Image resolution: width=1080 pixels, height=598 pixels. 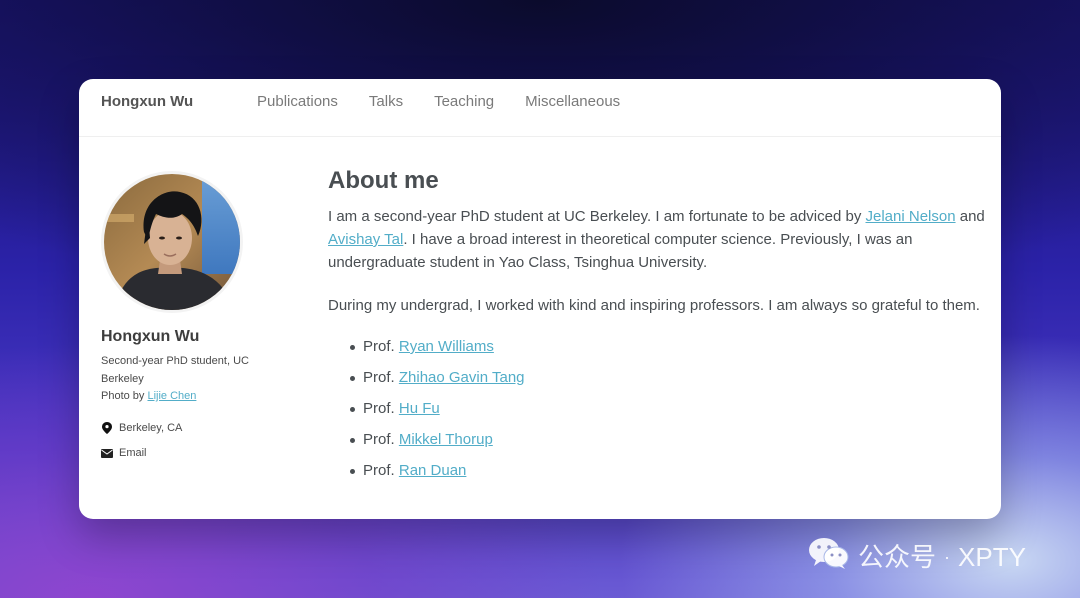 What do you see at coordinates (992, 557) in the screenshot?
I see `watermark-brand: XPTY` at bounding box center [992, 557].